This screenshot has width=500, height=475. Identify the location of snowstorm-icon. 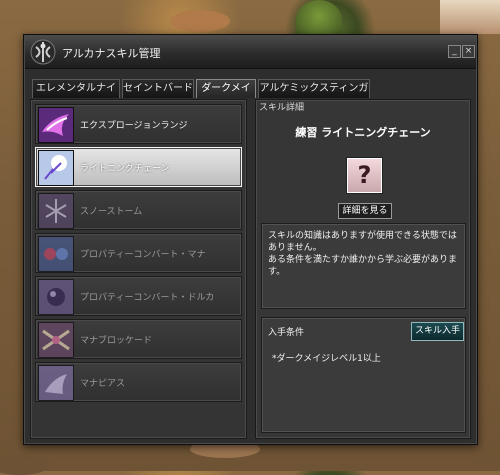
(56, 211).